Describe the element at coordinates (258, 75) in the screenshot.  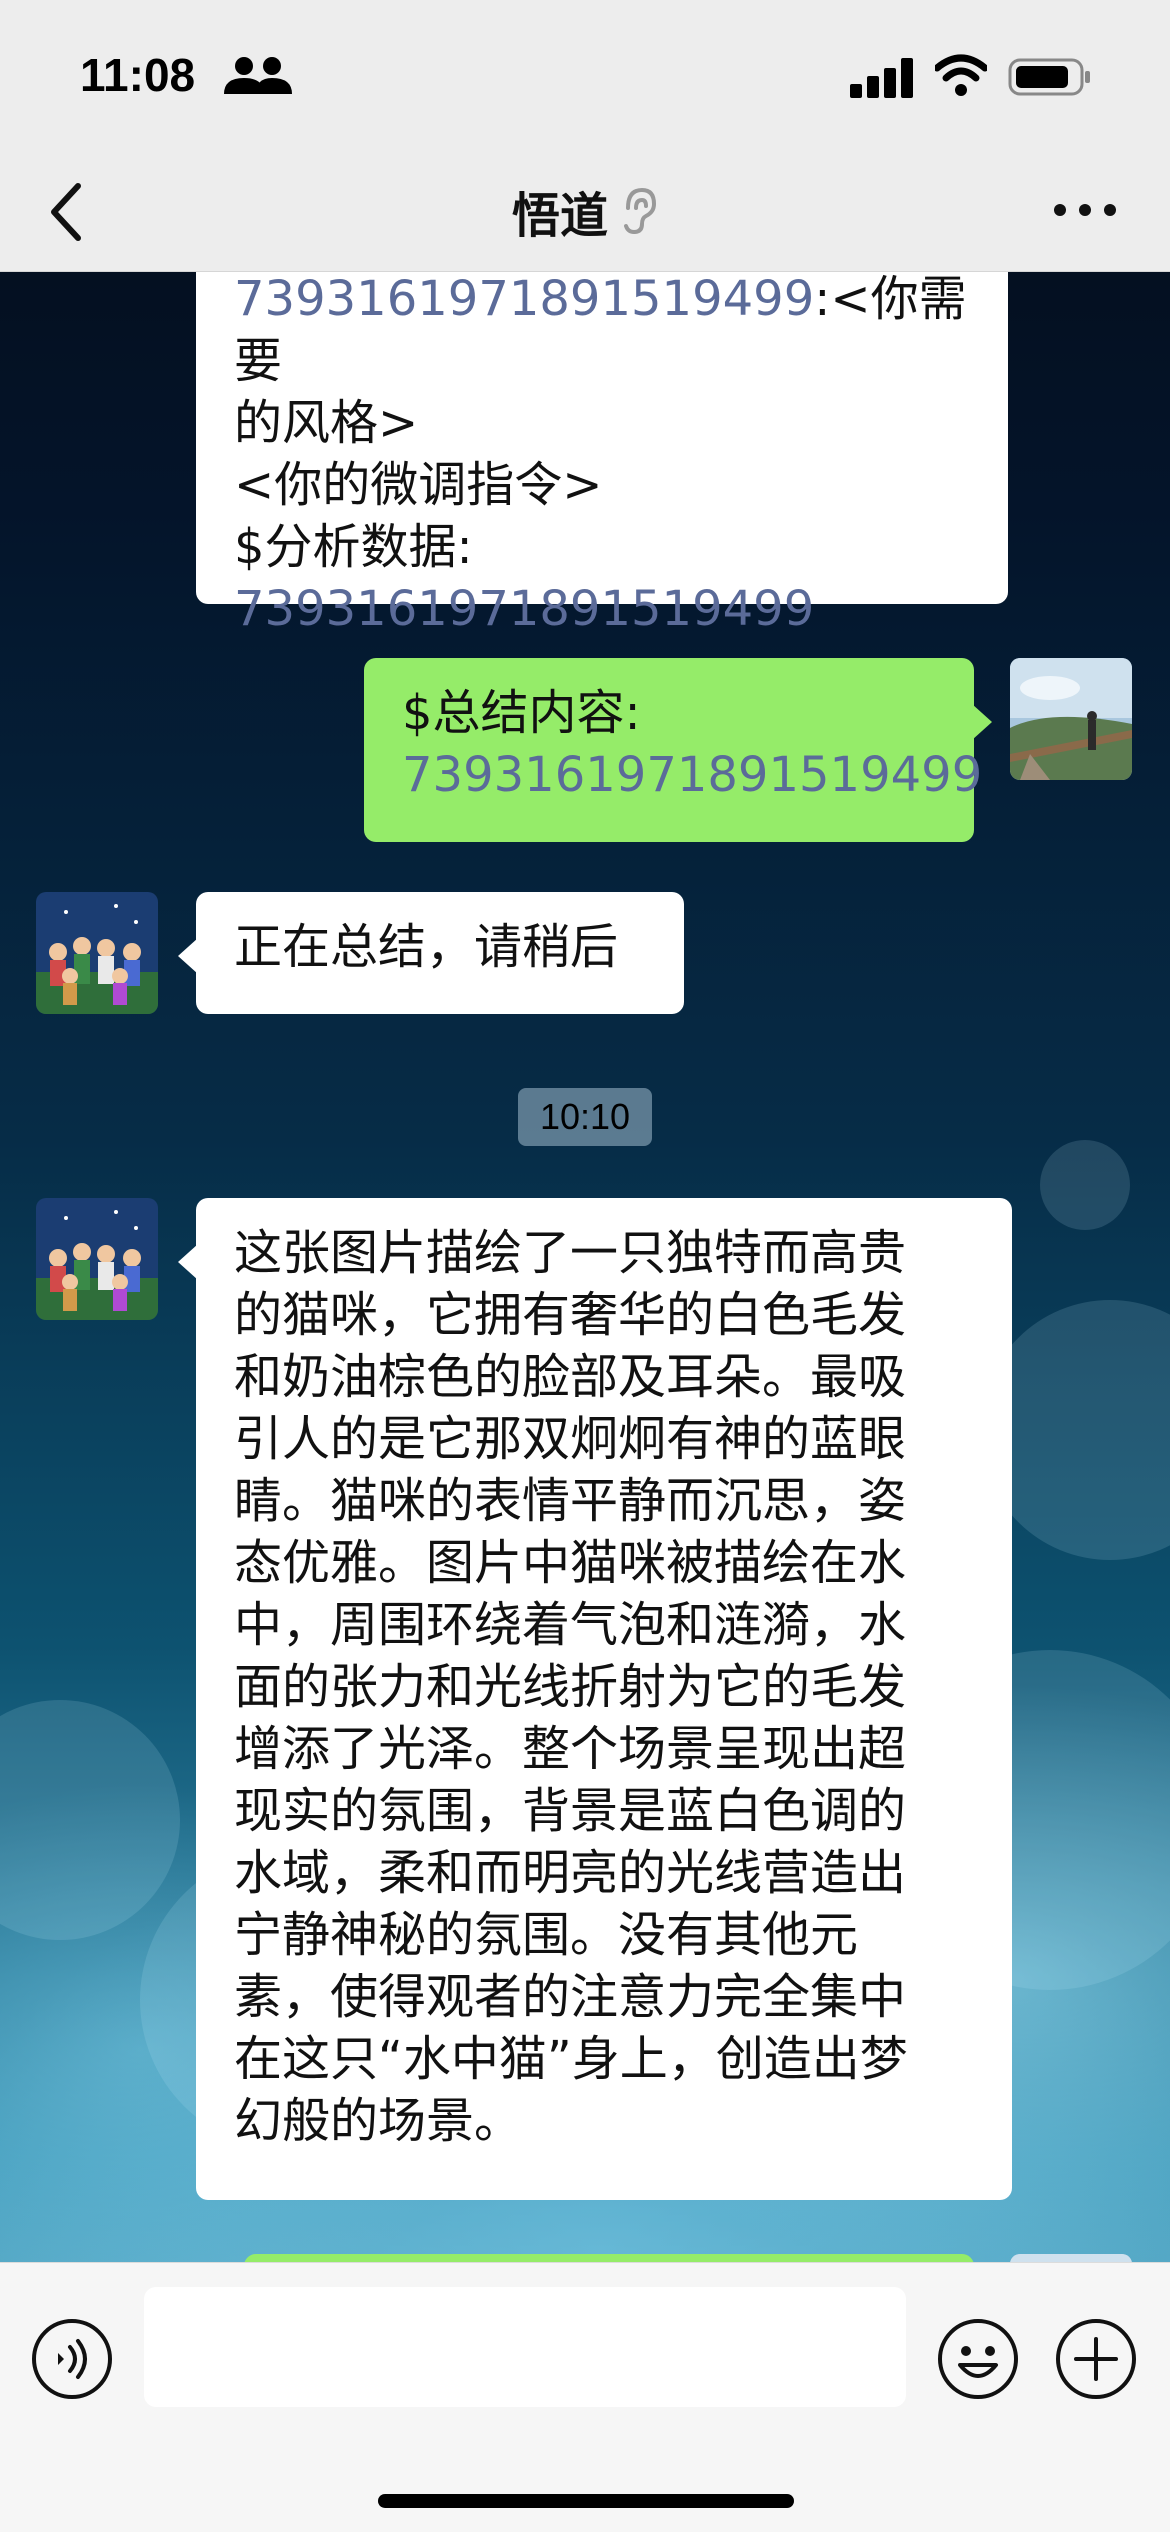
I see `people-icon` at that location.